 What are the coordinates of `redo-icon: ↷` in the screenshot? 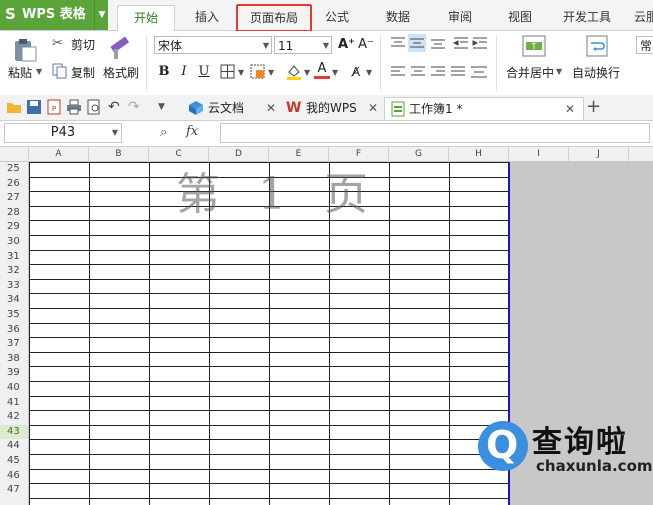 It's located at (136, 107).